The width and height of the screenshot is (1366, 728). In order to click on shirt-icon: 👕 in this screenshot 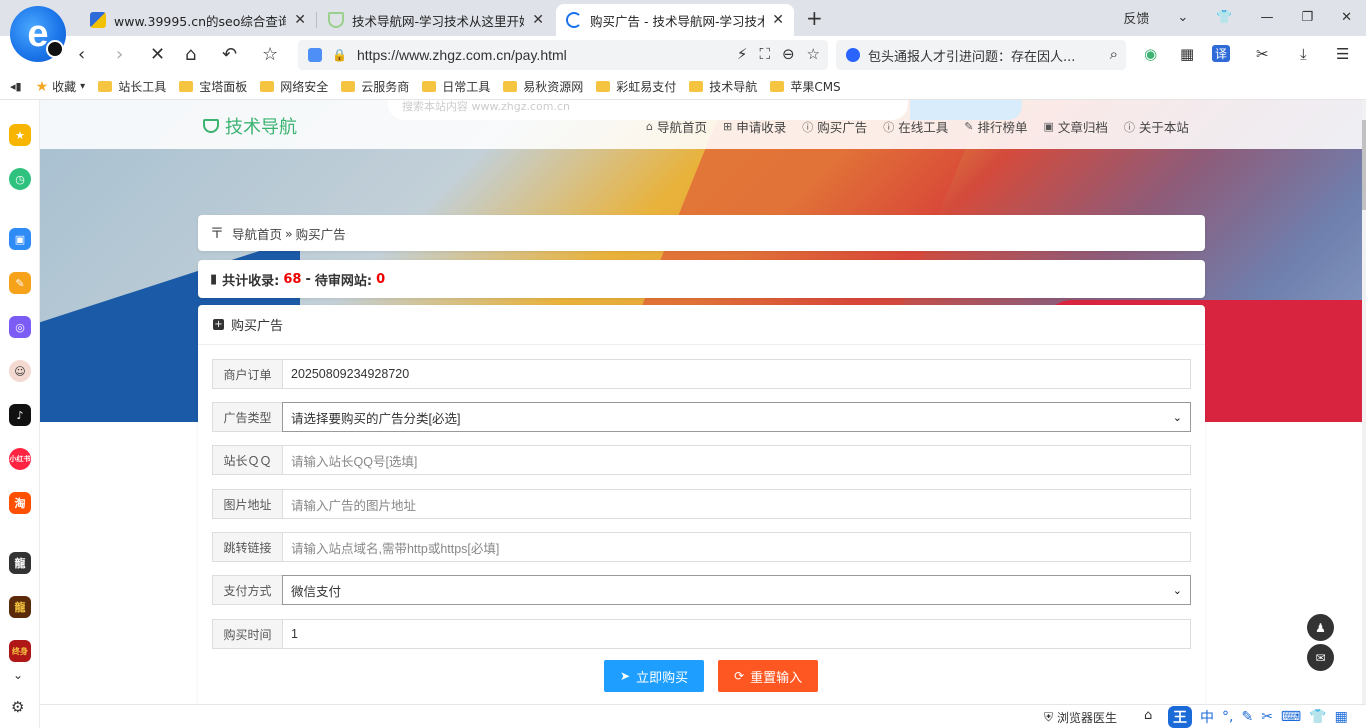, I will do `click(1317, 717)`.